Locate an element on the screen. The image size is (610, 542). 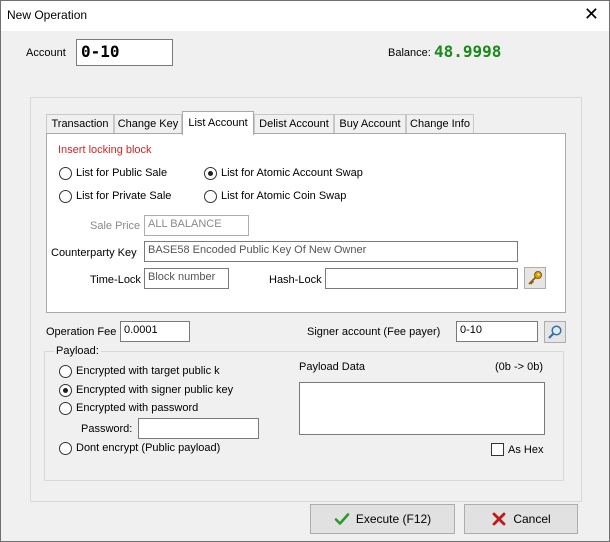
tab-delist-account: Delist Account is located at coordinates (294, 124).